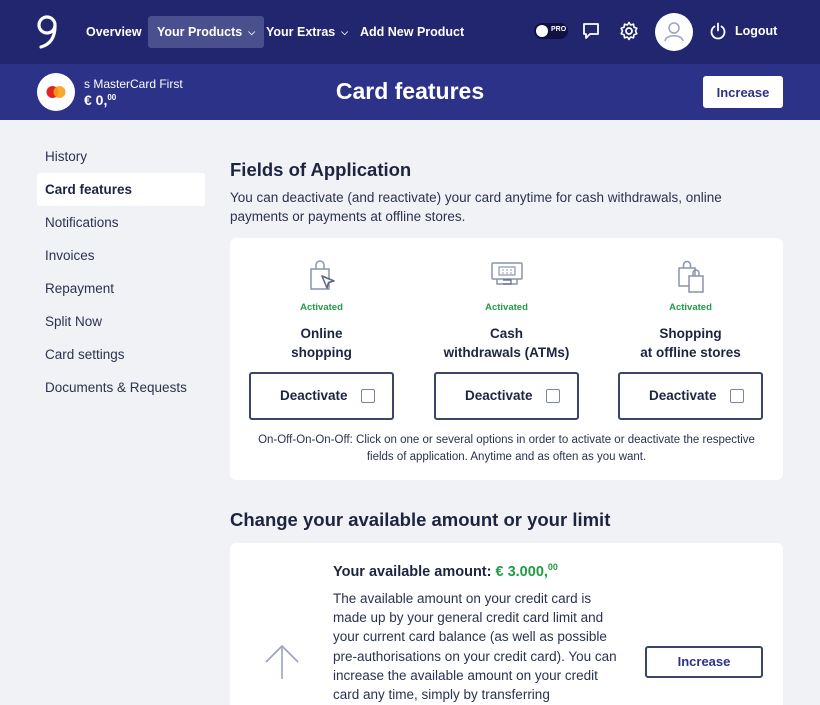 The height and width of the screenshot is (705, 820). Describe the element at coordinates (690, 343) in the screenshot. I see `feature-name: Shopping at offline stores` at that location.